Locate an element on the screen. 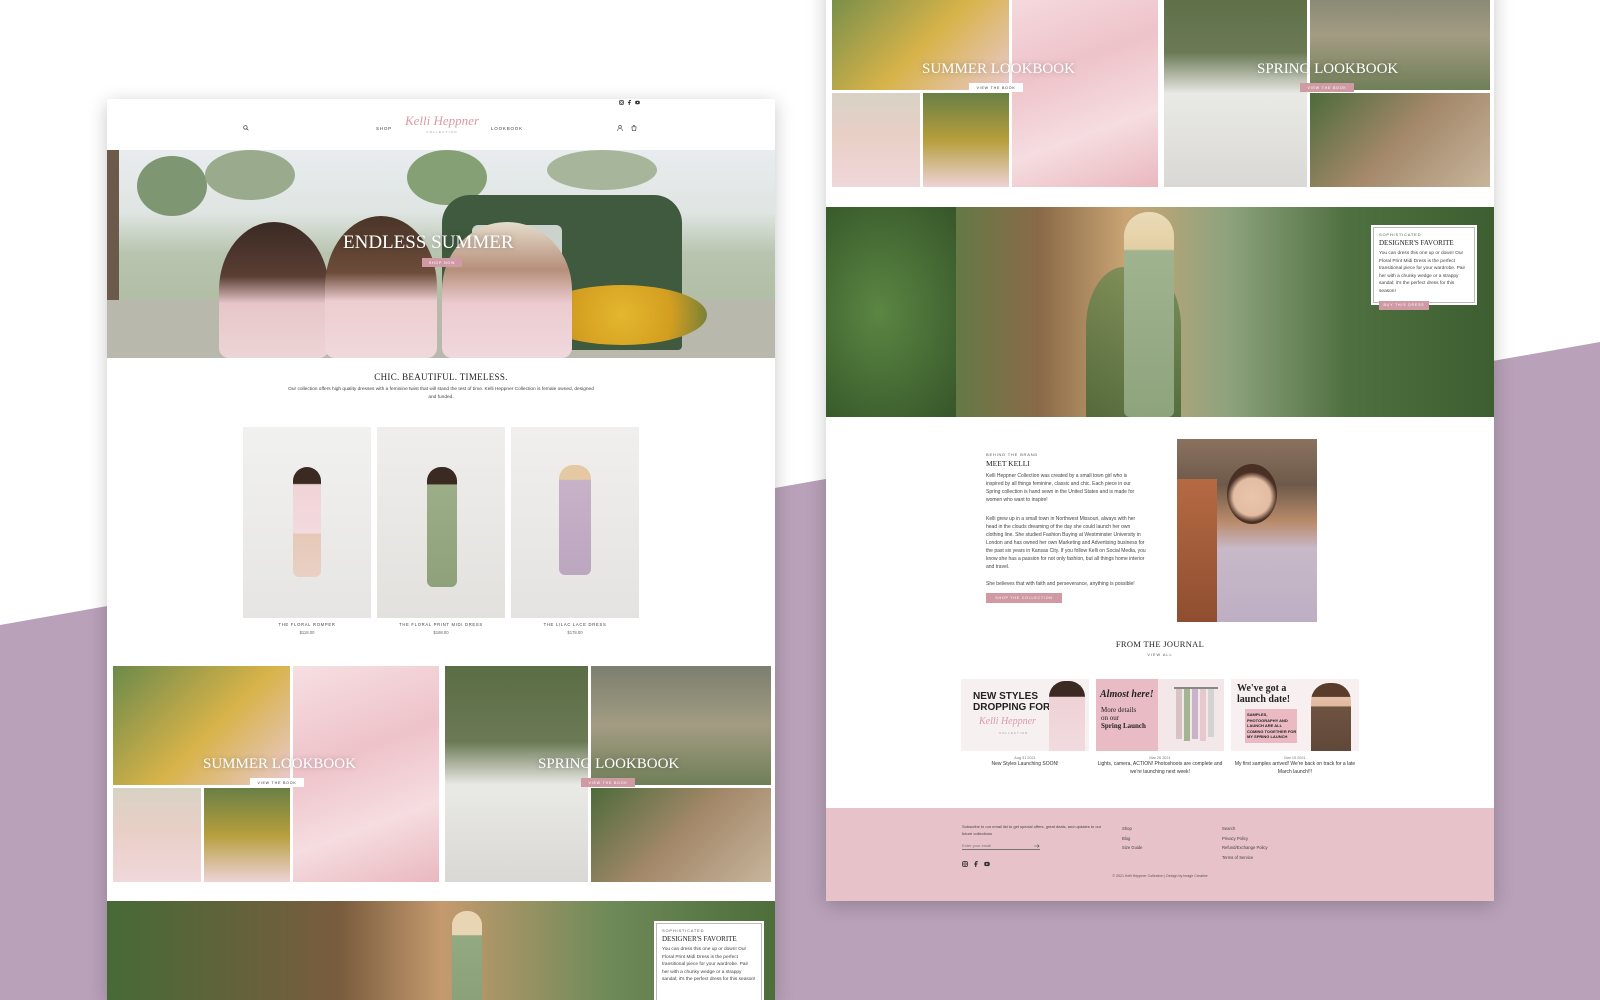 This screenshot has height=1000, width=1600. logo-script: Kelli Heppner is located at coordinates (441, 120).